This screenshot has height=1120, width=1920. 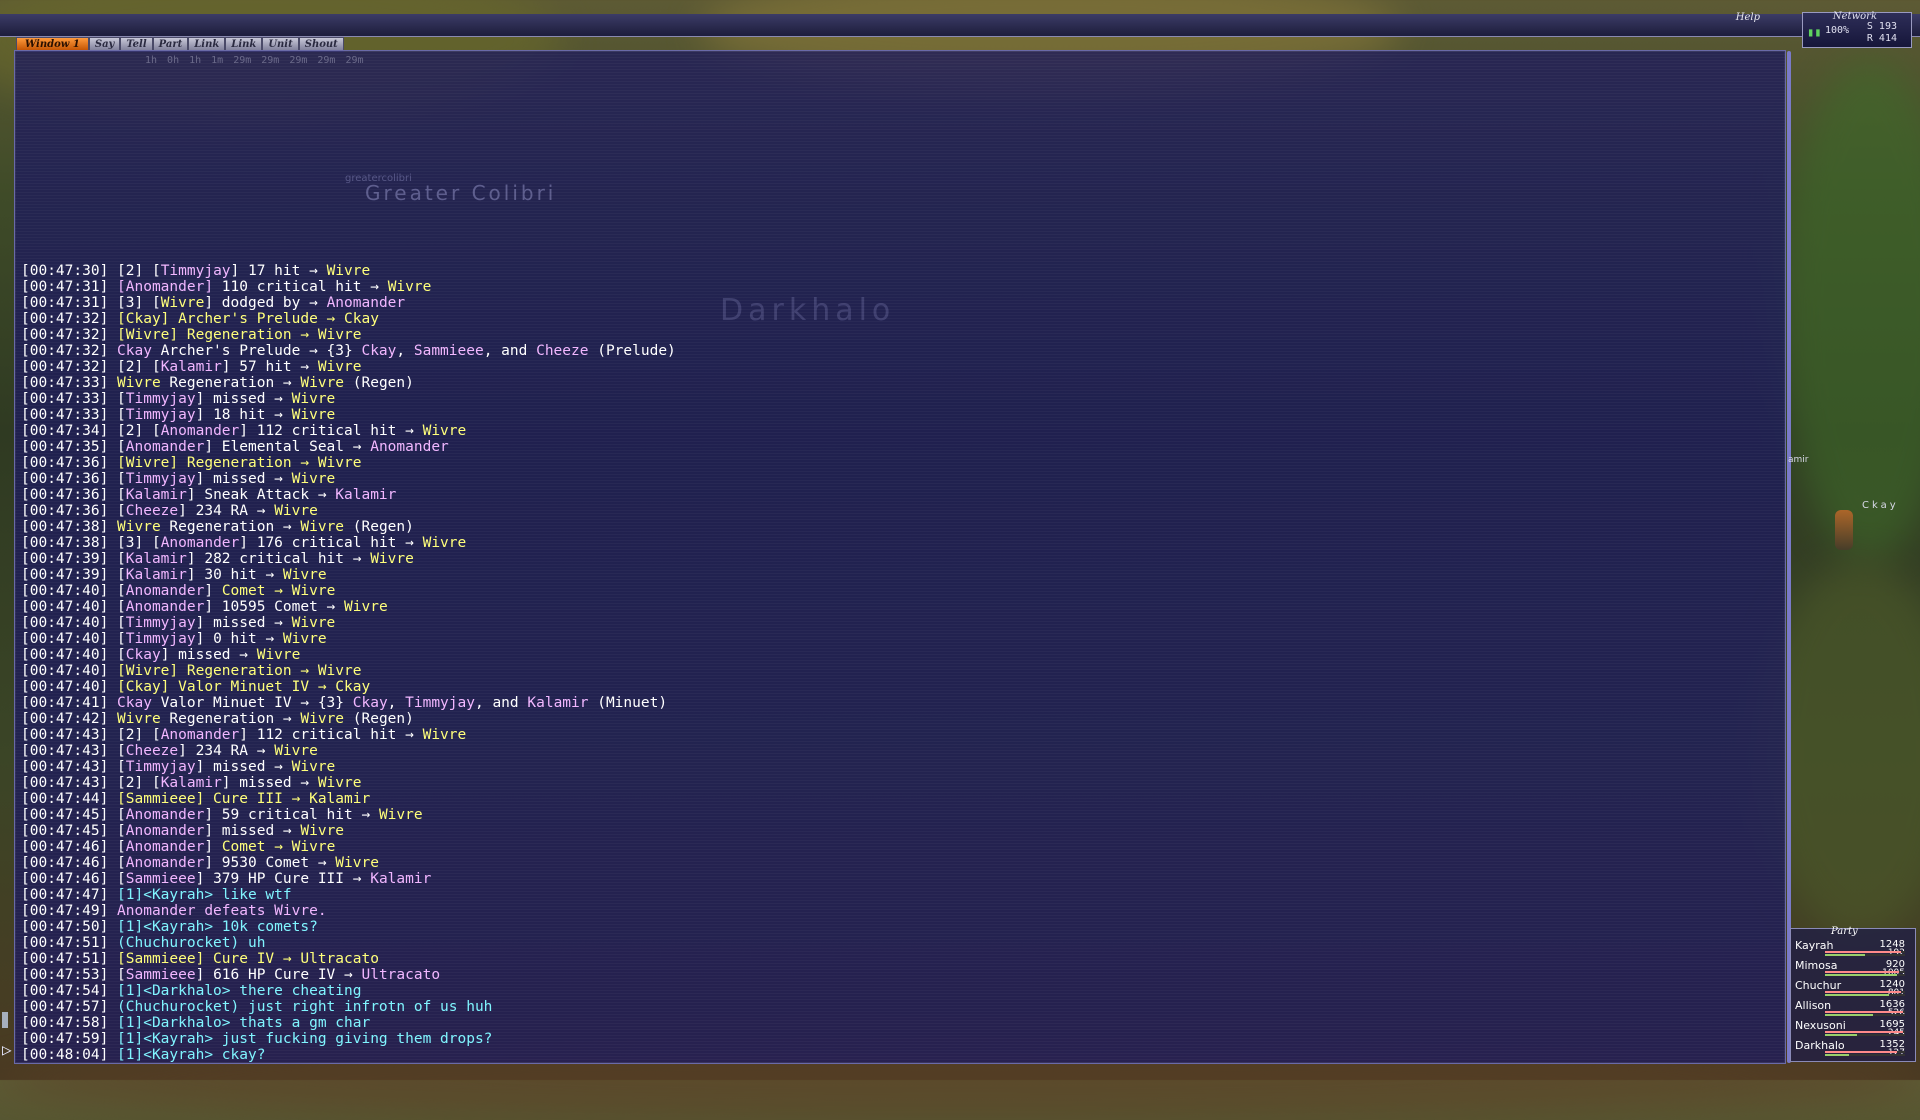 What do you see at coordinates (73, 975) in the screenshot?
I see `chat-segment: [00:47:53] [` at bounding box center [73, 975].